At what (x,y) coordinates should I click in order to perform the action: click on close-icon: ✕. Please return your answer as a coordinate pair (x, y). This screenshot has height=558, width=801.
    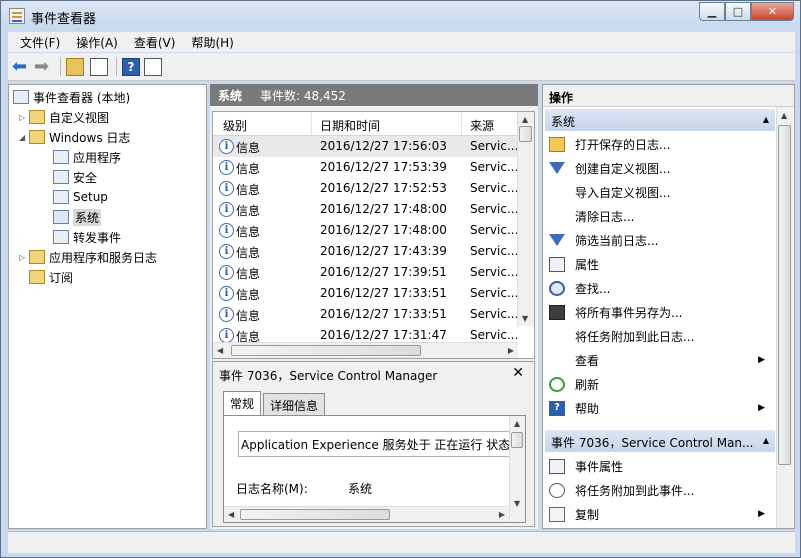
    Looking at the image, I should click on (518, 373).